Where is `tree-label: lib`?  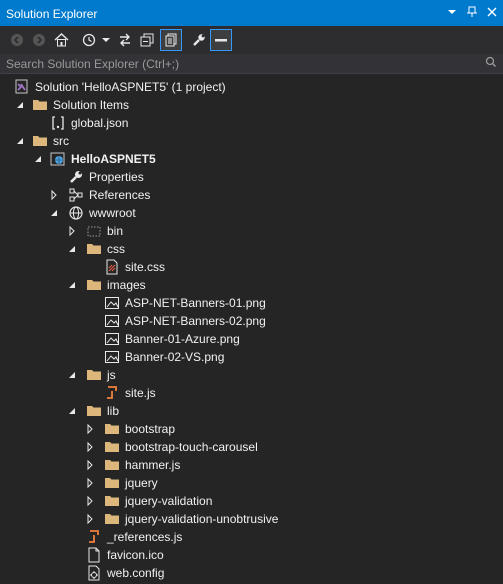
tree-label: lib is located at coordinates (113, 411).